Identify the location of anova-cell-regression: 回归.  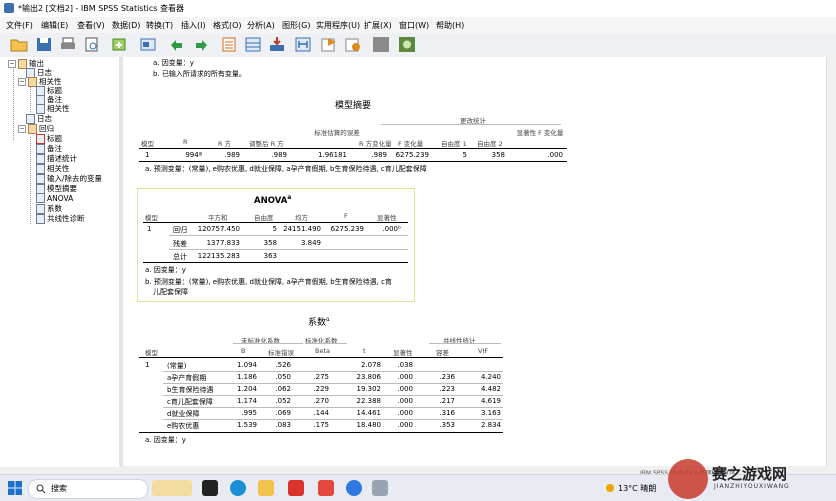
(180, 230).